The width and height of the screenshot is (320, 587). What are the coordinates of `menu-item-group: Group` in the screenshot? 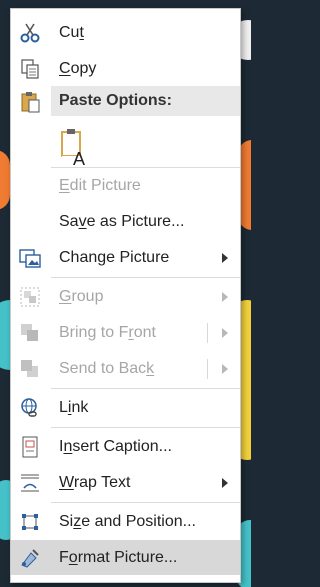 It's located at (125, 296).